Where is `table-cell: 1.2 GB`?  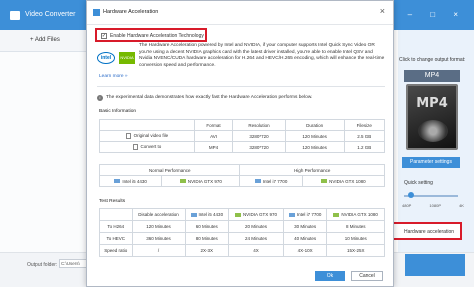
table-cell: 1.2 GB is located at coordinates (364, 147).